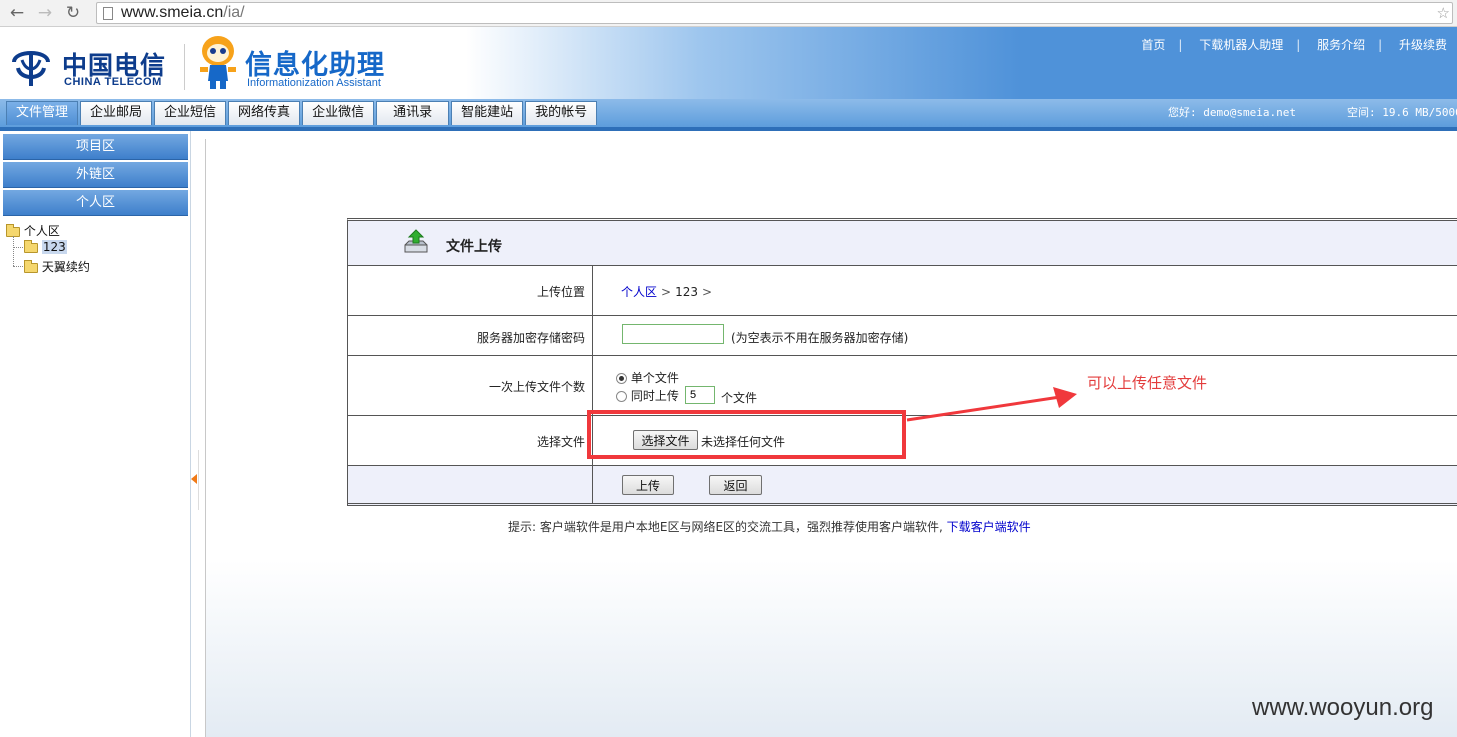  I want to click on link-download-robot: 下载机器人助理, so click(1241, 45).